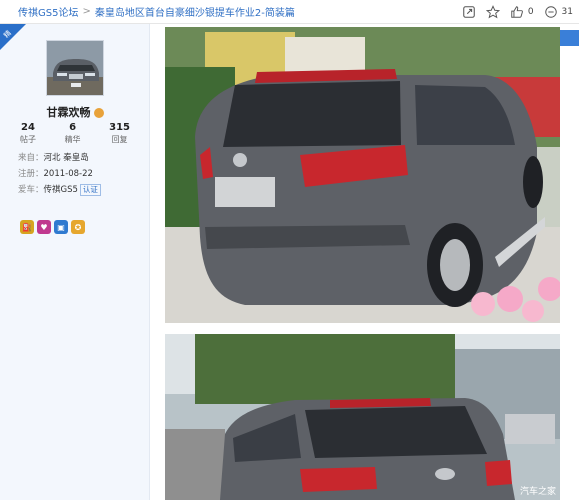  I want to click on share-button, so click(469, 12).